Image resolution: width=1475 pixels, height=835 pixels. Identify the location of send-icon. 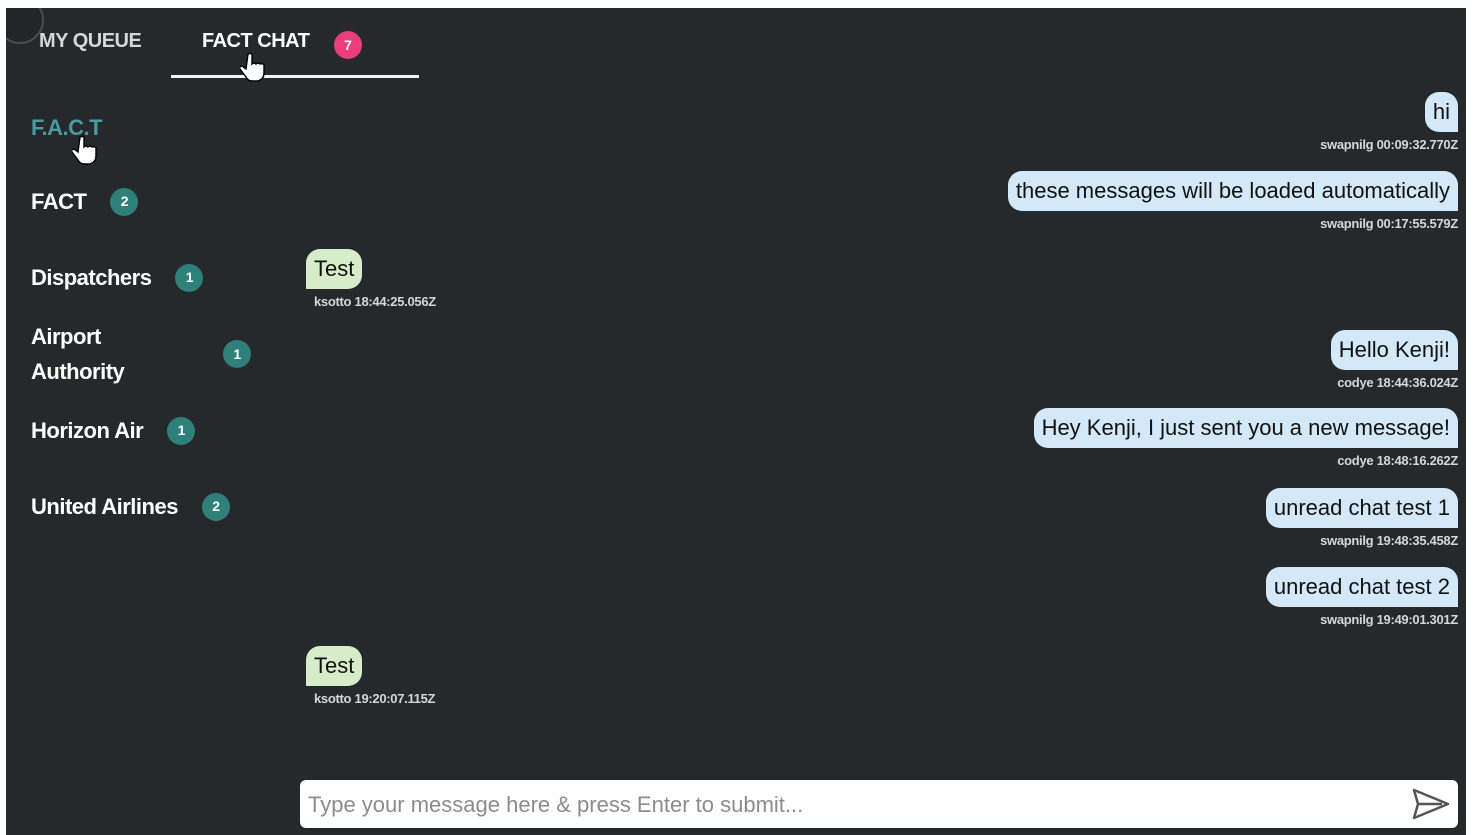
(1431, 804).